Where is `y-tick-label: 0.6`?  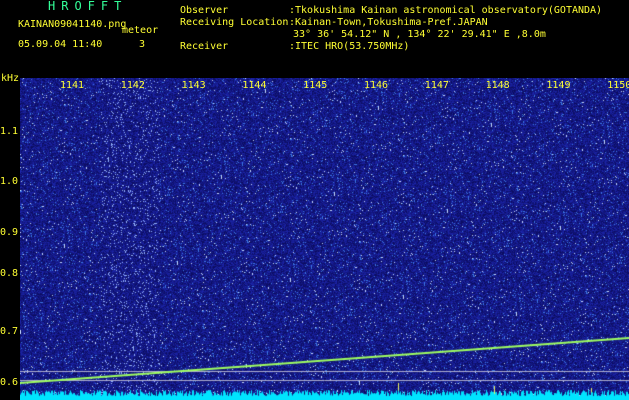 y-tick-label: 0.6 is located at coordinates (9, 382).